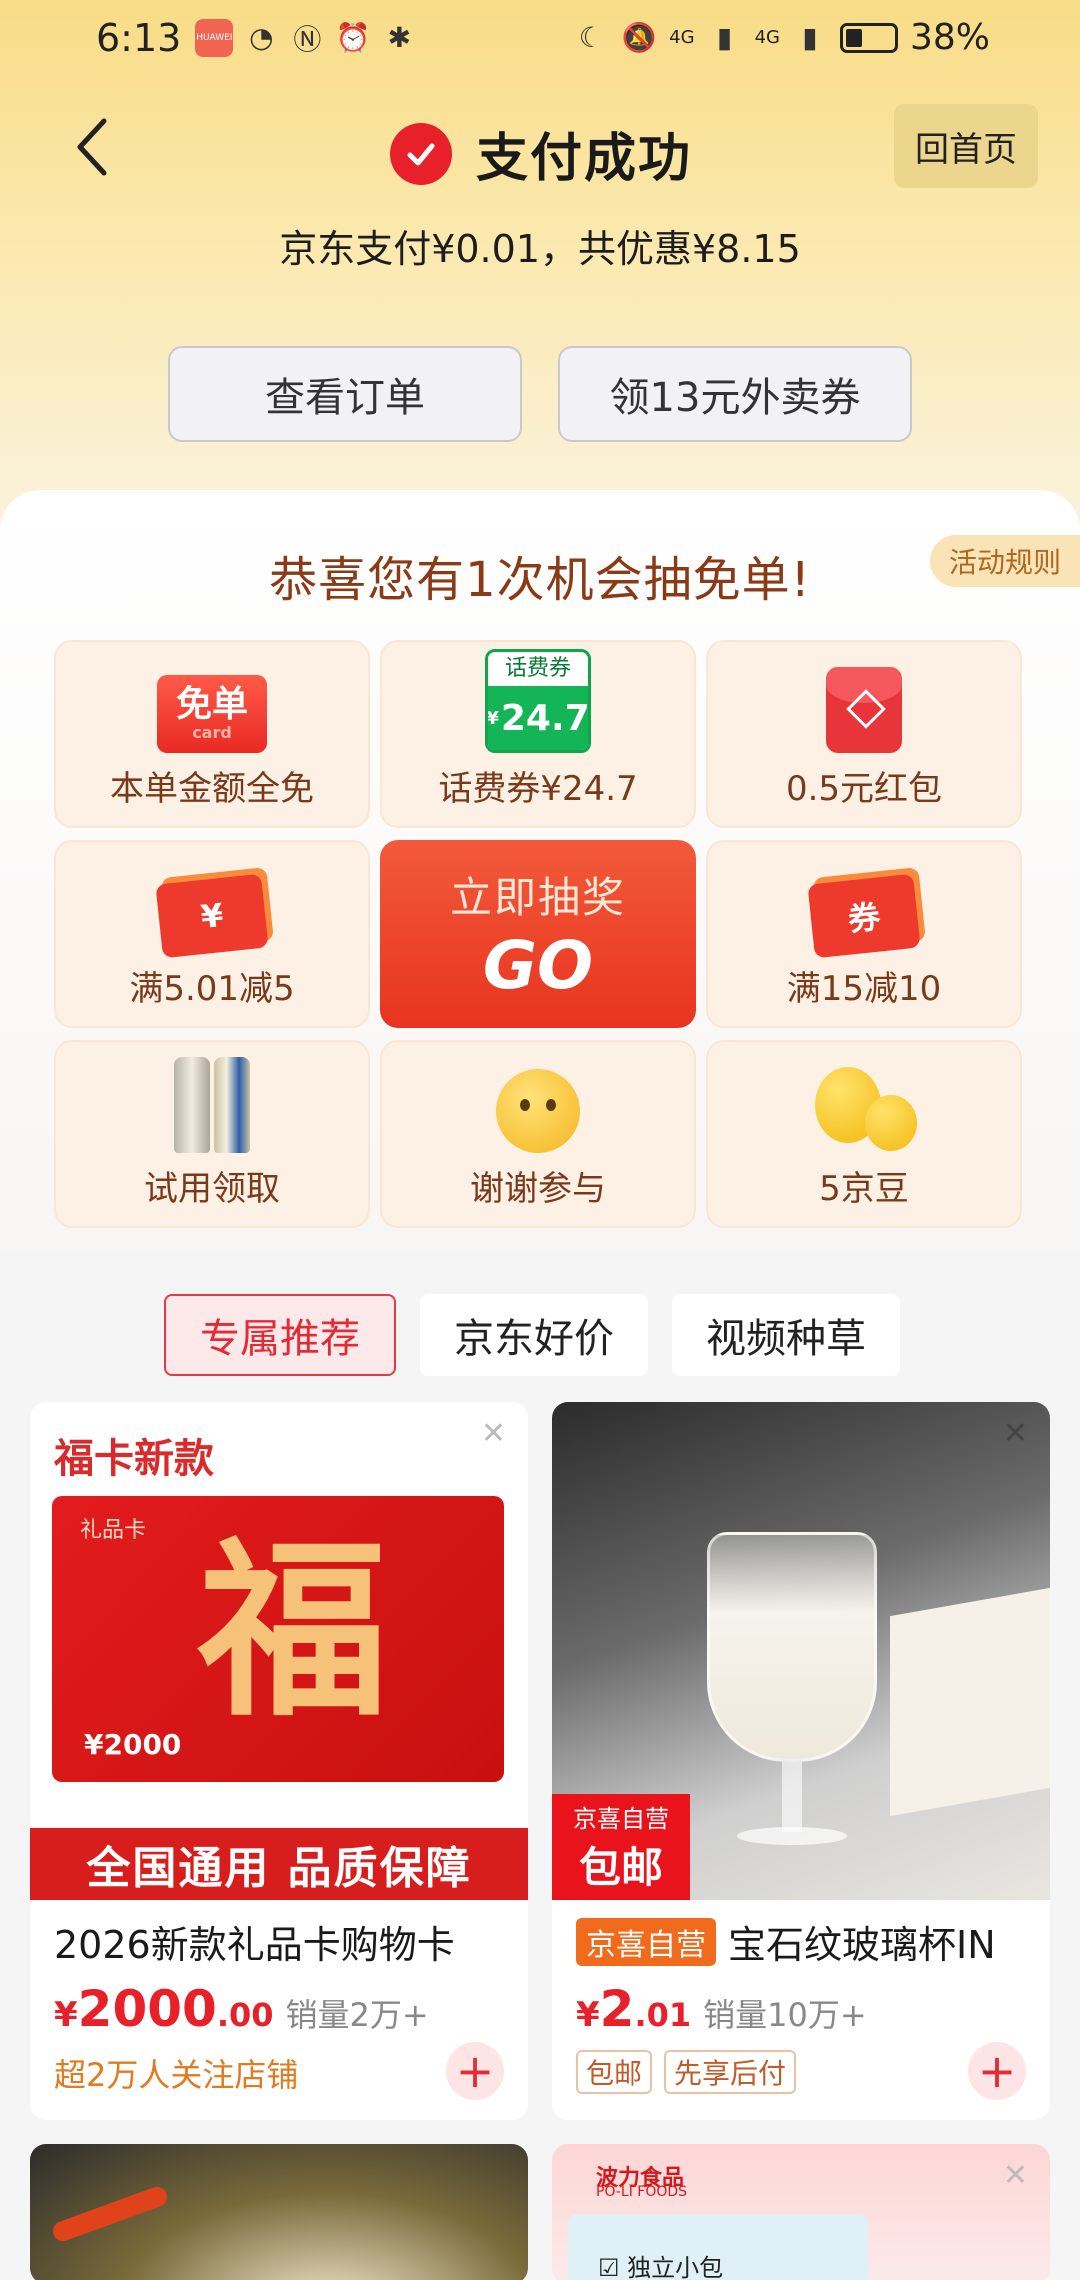  I want to click on home-button: 回首页, so click(966, 146).